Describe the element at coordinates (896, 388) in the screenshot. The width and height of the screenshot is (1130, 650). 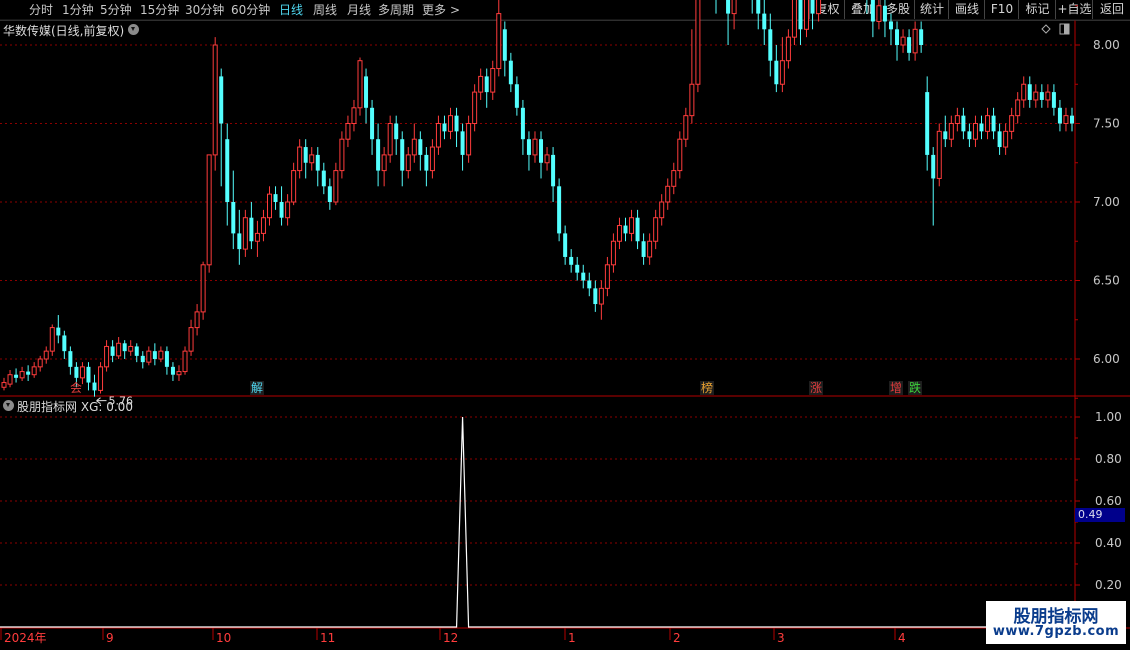
I see `event-marker: 增` at that location.